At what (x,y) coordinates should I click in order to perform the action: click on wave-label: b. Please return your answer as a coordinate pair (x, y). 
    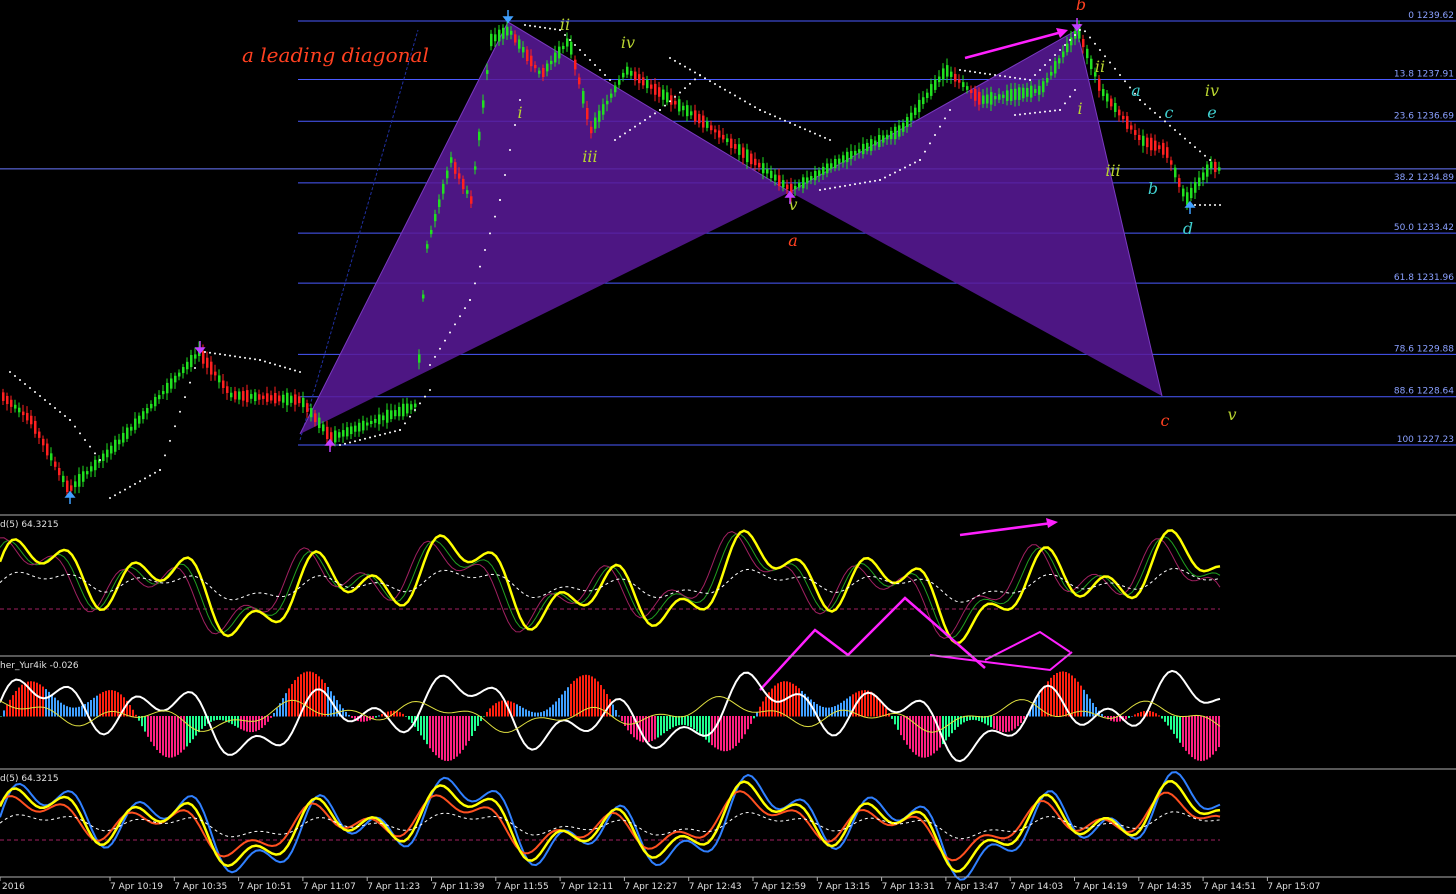
    Looking at the image, I should click on (1081, 7).